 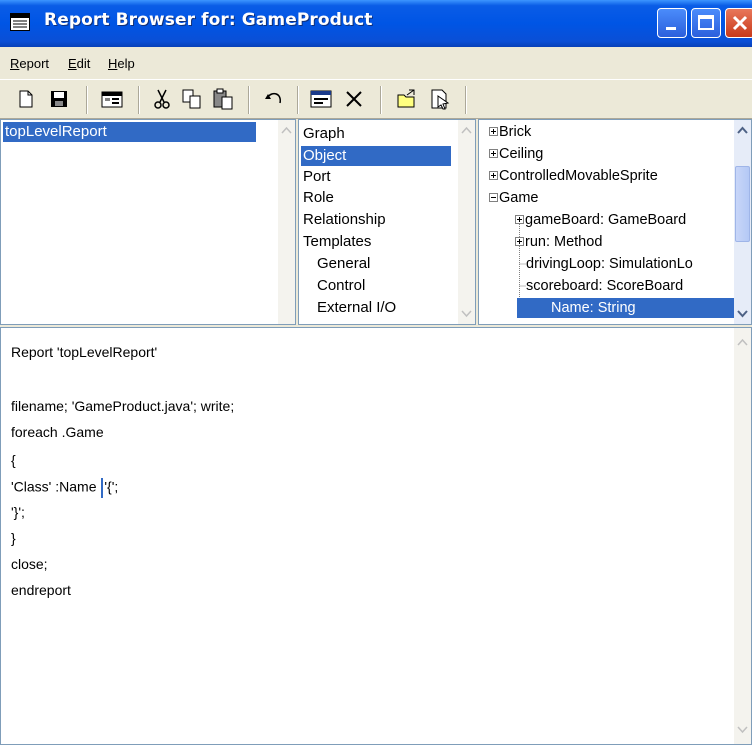 I want to click on report-list-pane: topLevelReport, so click(x=148, y=222).